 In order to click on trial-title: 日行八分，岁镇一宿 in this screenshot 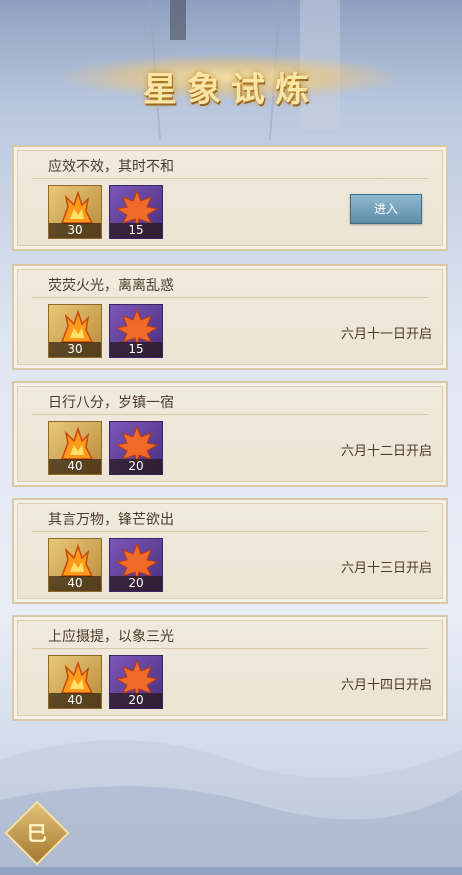, I will do `click(111, 403)`.